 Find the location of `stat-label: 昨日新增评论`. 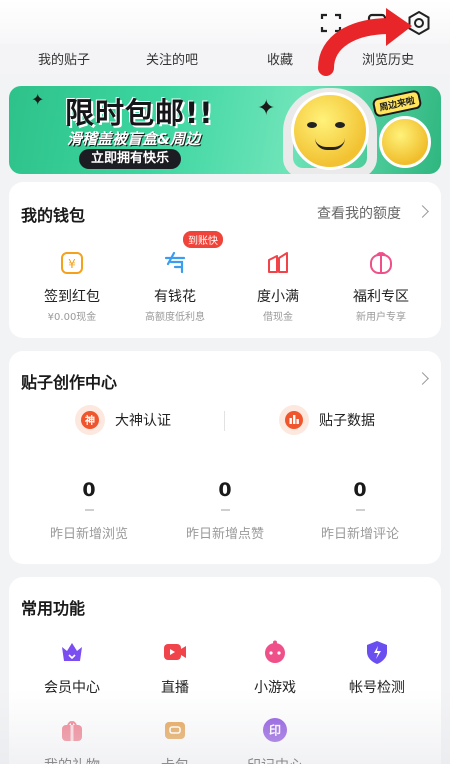

stat-label: 昨日新增评论 is located at coordinates (359, 534).